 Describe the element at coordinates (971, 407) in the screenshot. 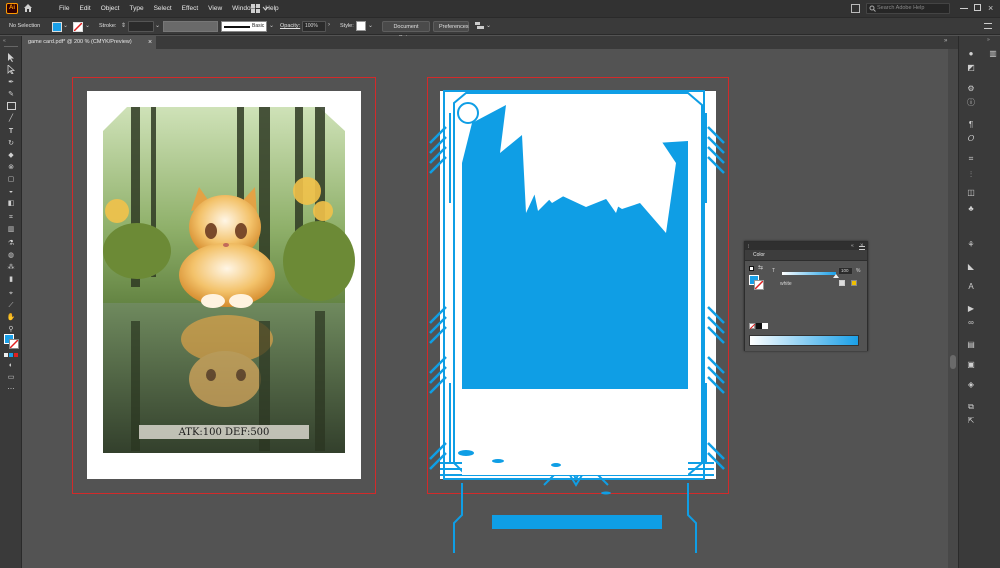

I see `artboards-panel-icon: ⧉` at that location.